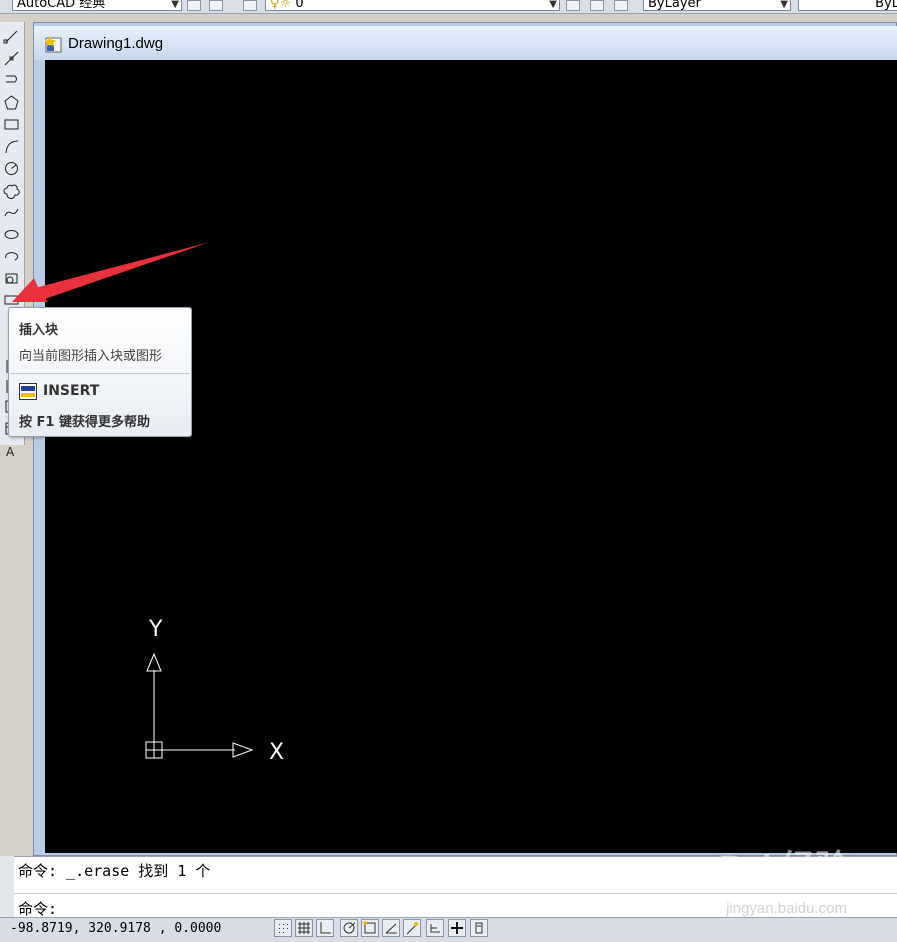 The height and width of the screenshot is (942, 897). What do you see at coordinates (325, 928) in the screenshot?
I see `ortho-mode-icon` at bounding box center [325, 928].